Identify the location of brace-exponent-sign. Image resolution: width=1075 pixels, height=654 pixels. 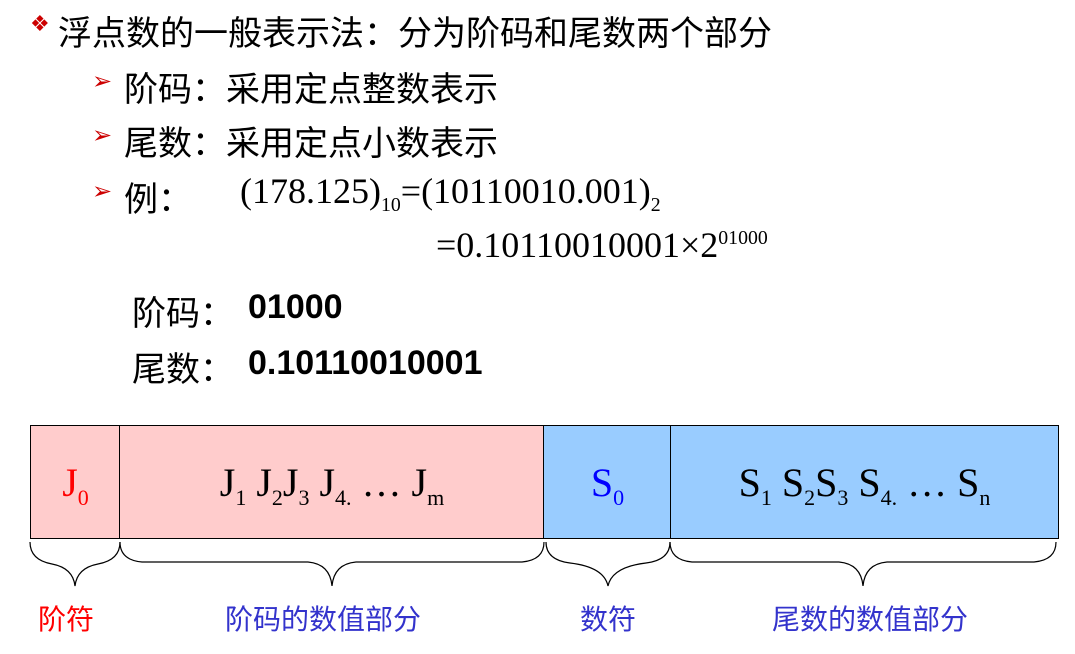
(75, 564).